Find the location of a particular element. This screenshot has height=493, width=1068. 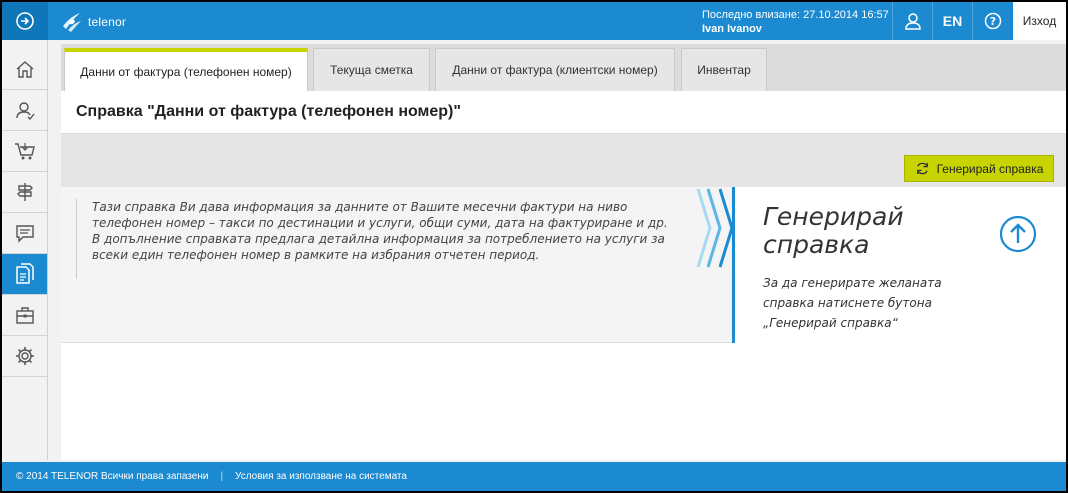

user-name: Ivan Ivanov is located at coordinates (732, 29).